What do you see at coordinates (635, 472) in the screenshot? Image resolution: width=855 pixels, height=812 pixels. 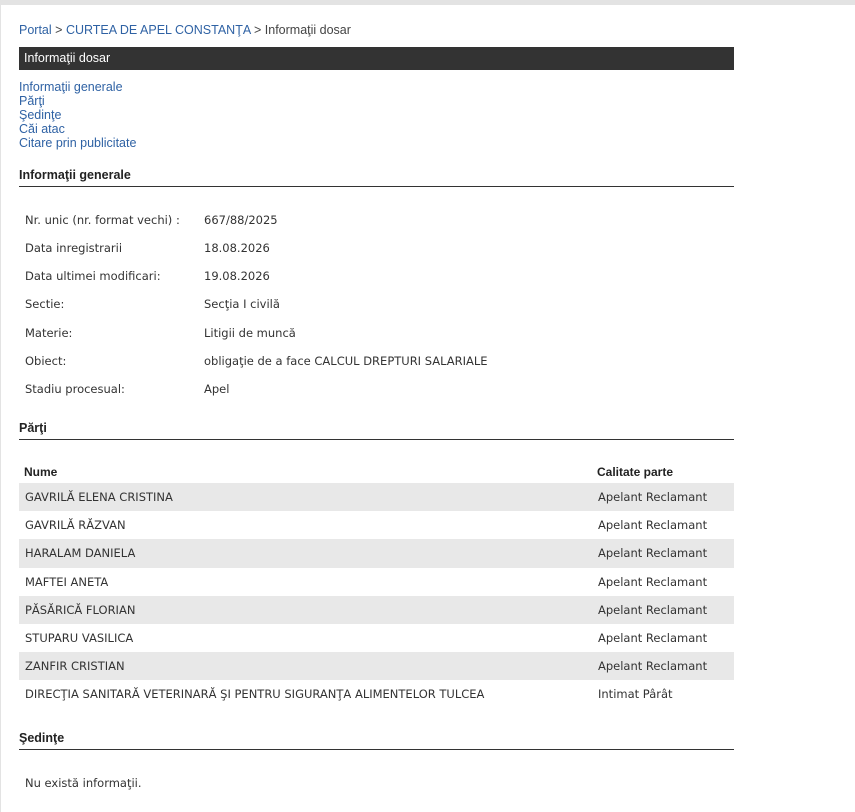 I see `column-header-calitate-parte: Calitate parte` at bounding box center [635, 472].